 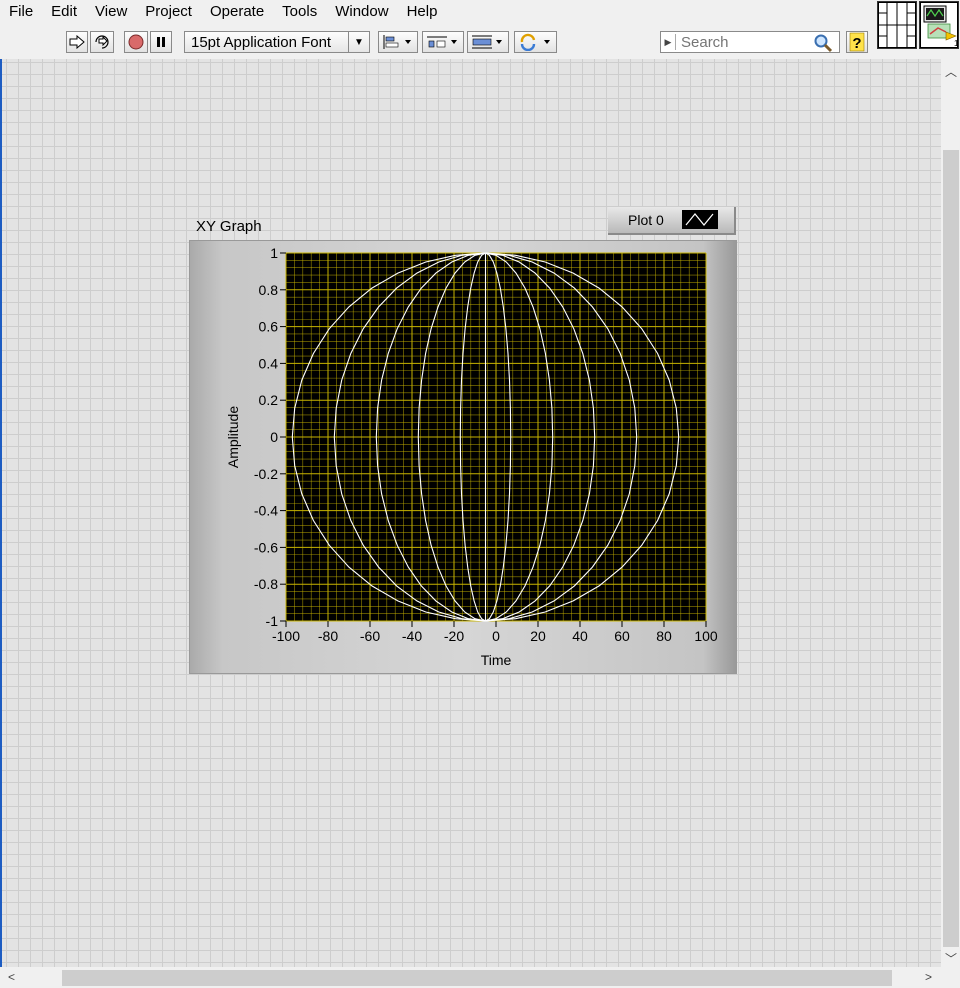 What do you see at coordinates (358, 42) in the screenshot?
I see `chevron-down-icon: ▼` at bounding box center [358, 42].